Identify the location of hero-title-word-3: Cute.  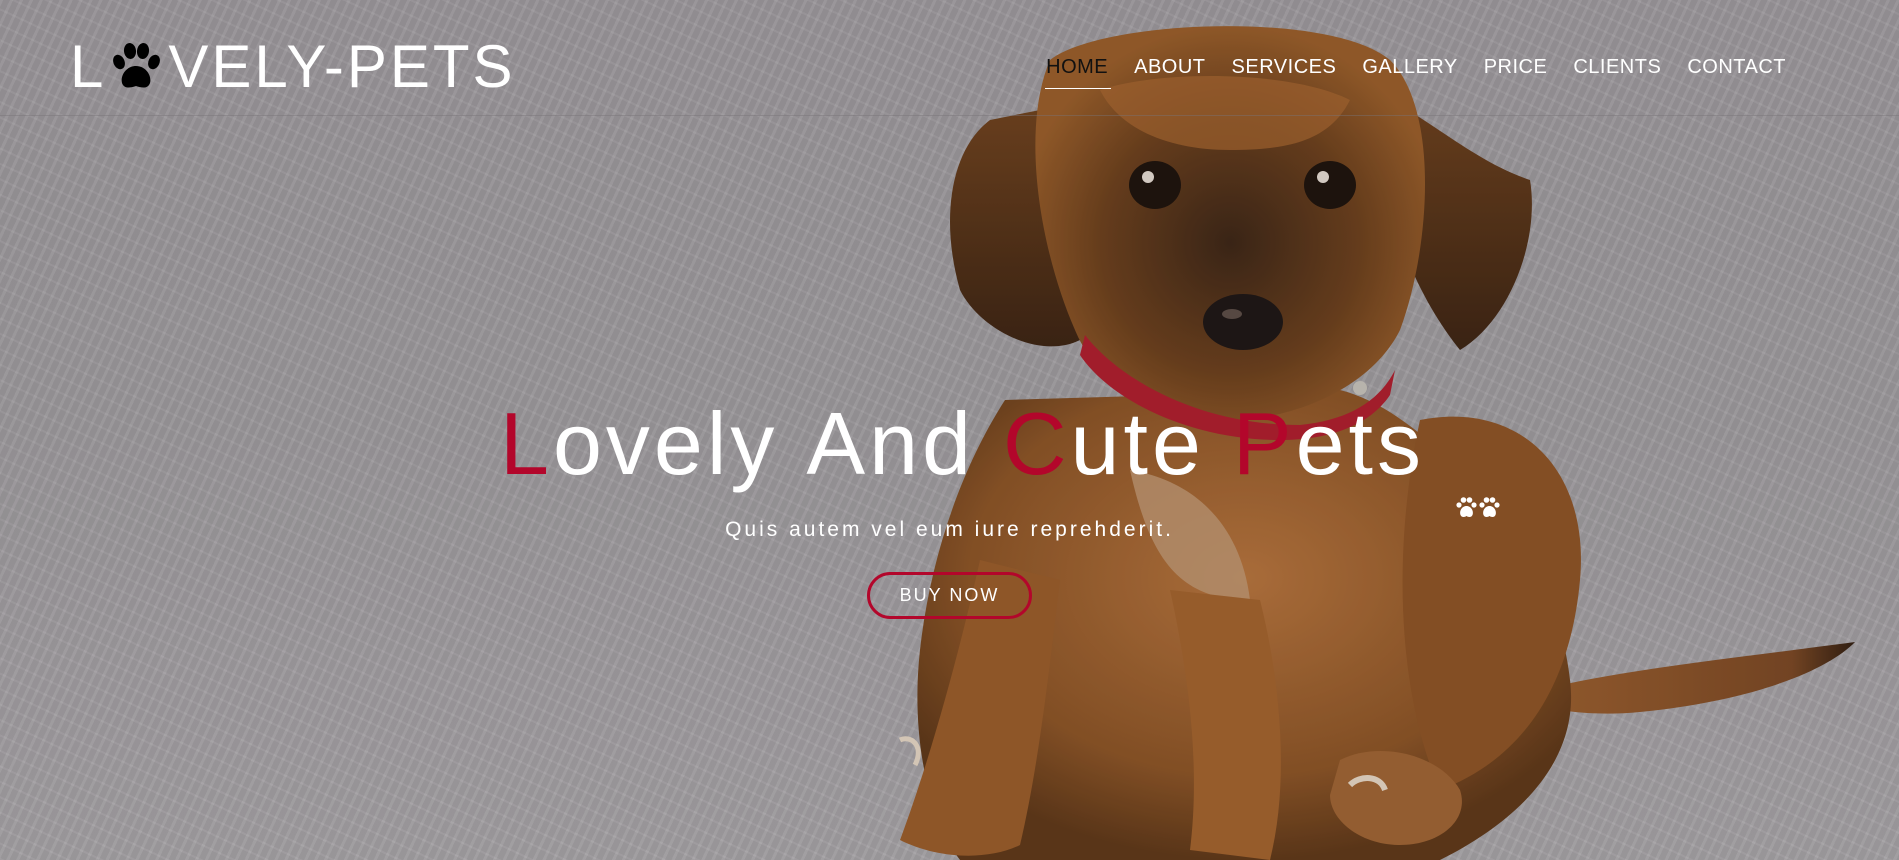
(1104, 444).